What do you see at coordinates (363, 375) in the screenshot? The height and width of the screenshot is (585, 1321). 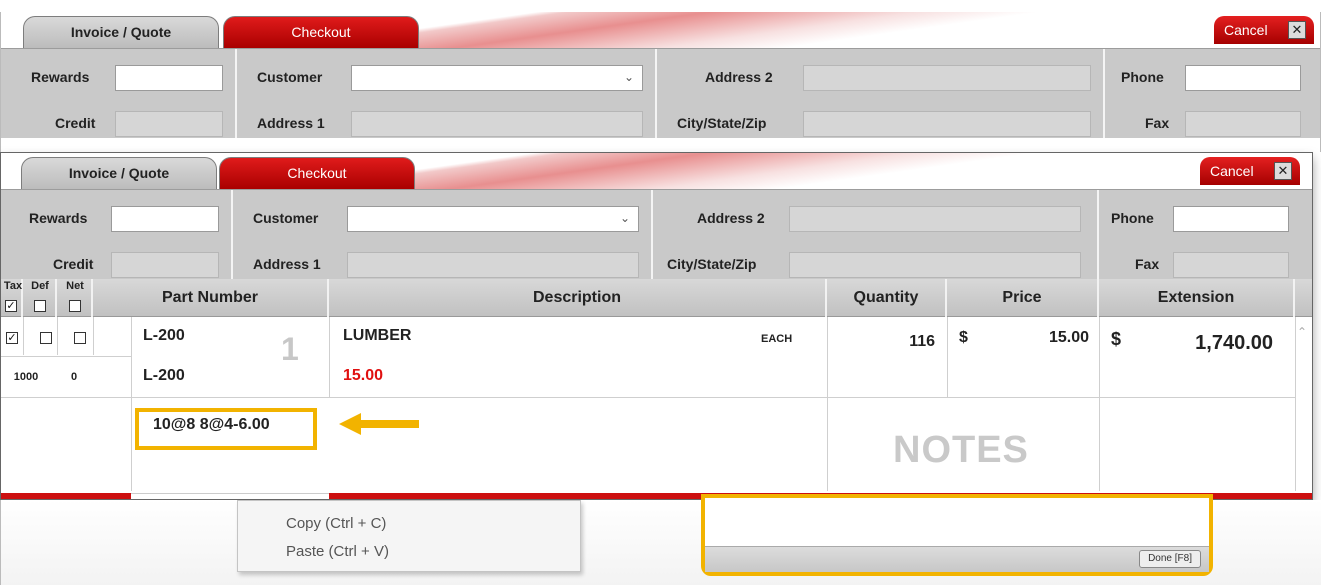 I see `row-sub-price: 15.00` at bounding box center [363, 375].